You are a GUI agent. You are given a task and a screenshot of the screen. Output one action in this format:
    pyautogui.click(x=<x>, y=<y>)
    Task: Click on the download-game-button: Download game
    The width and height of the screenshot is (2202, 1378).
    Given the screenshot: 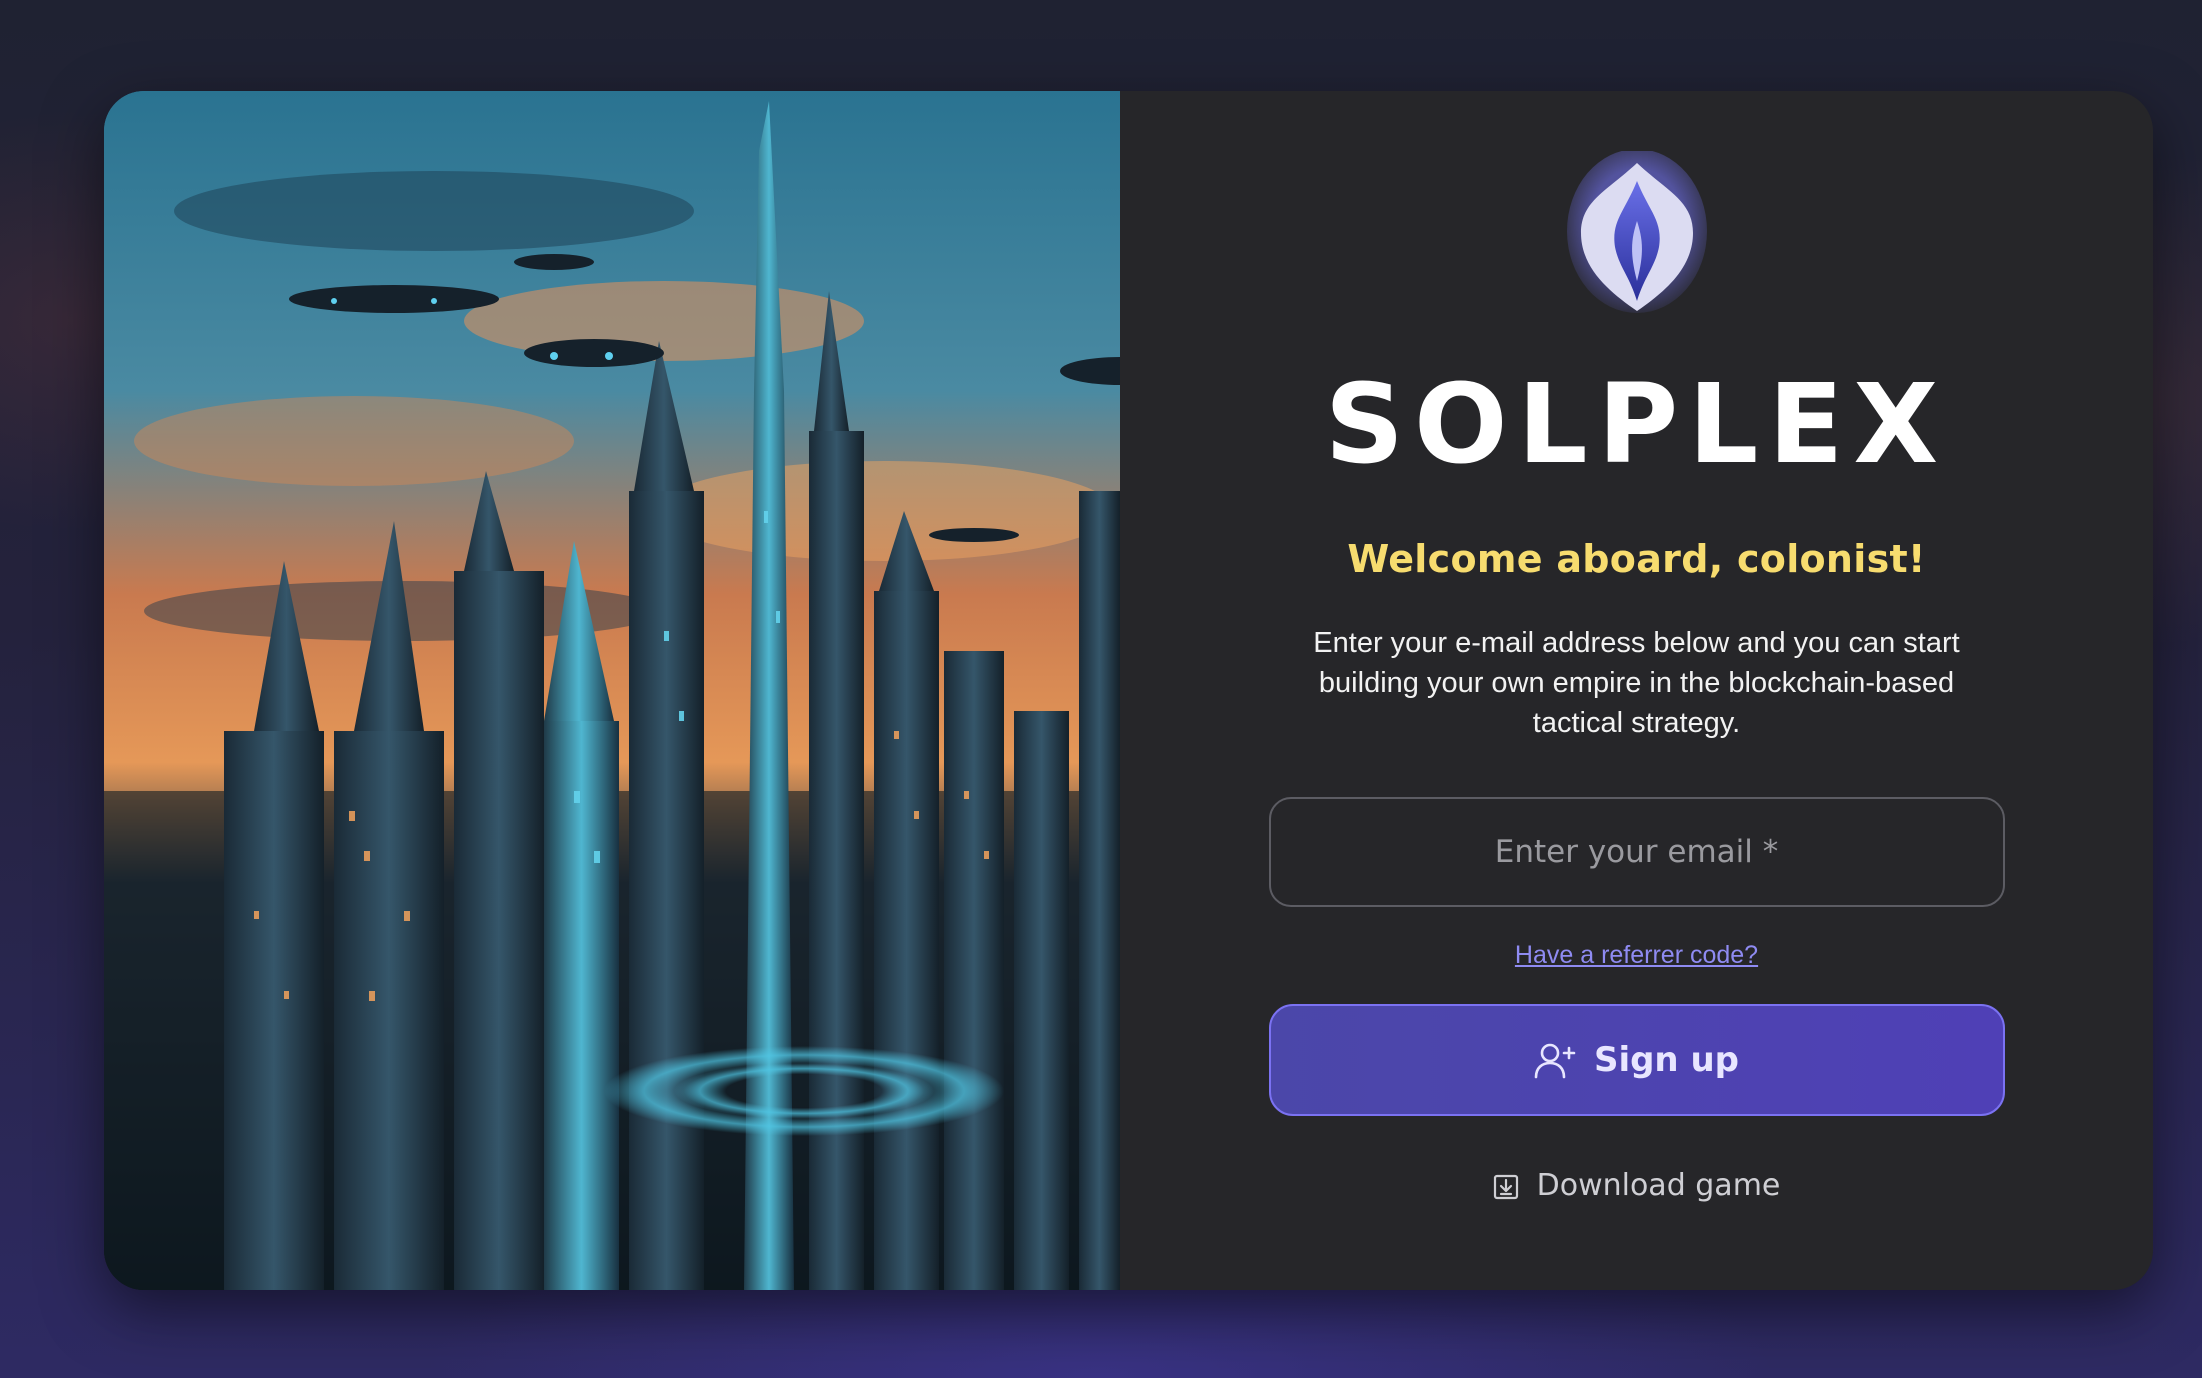 What is the action you would take?
    pyautogui.click(x=1637, y=1185)
    